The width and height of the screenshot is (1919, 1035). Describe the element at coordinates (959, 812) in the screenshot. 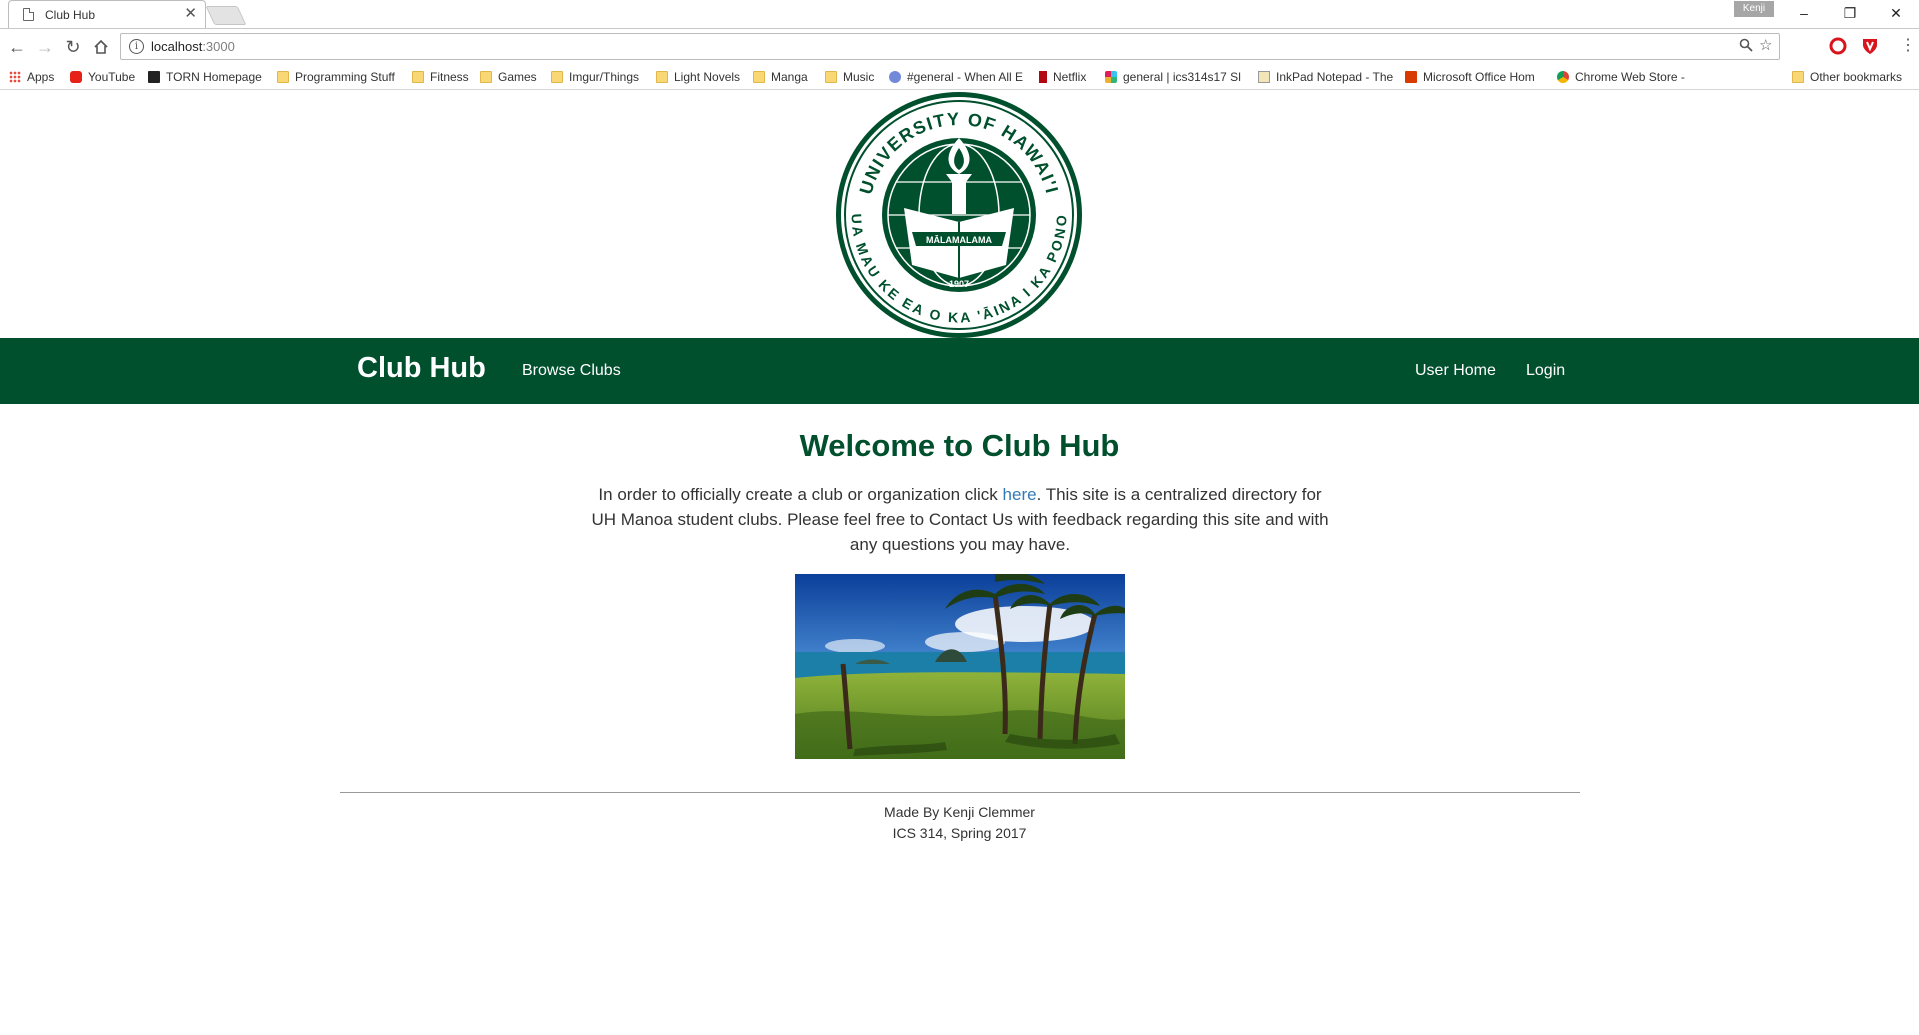

I see `footer-author: Made By Kenji Clemmer` at that location.